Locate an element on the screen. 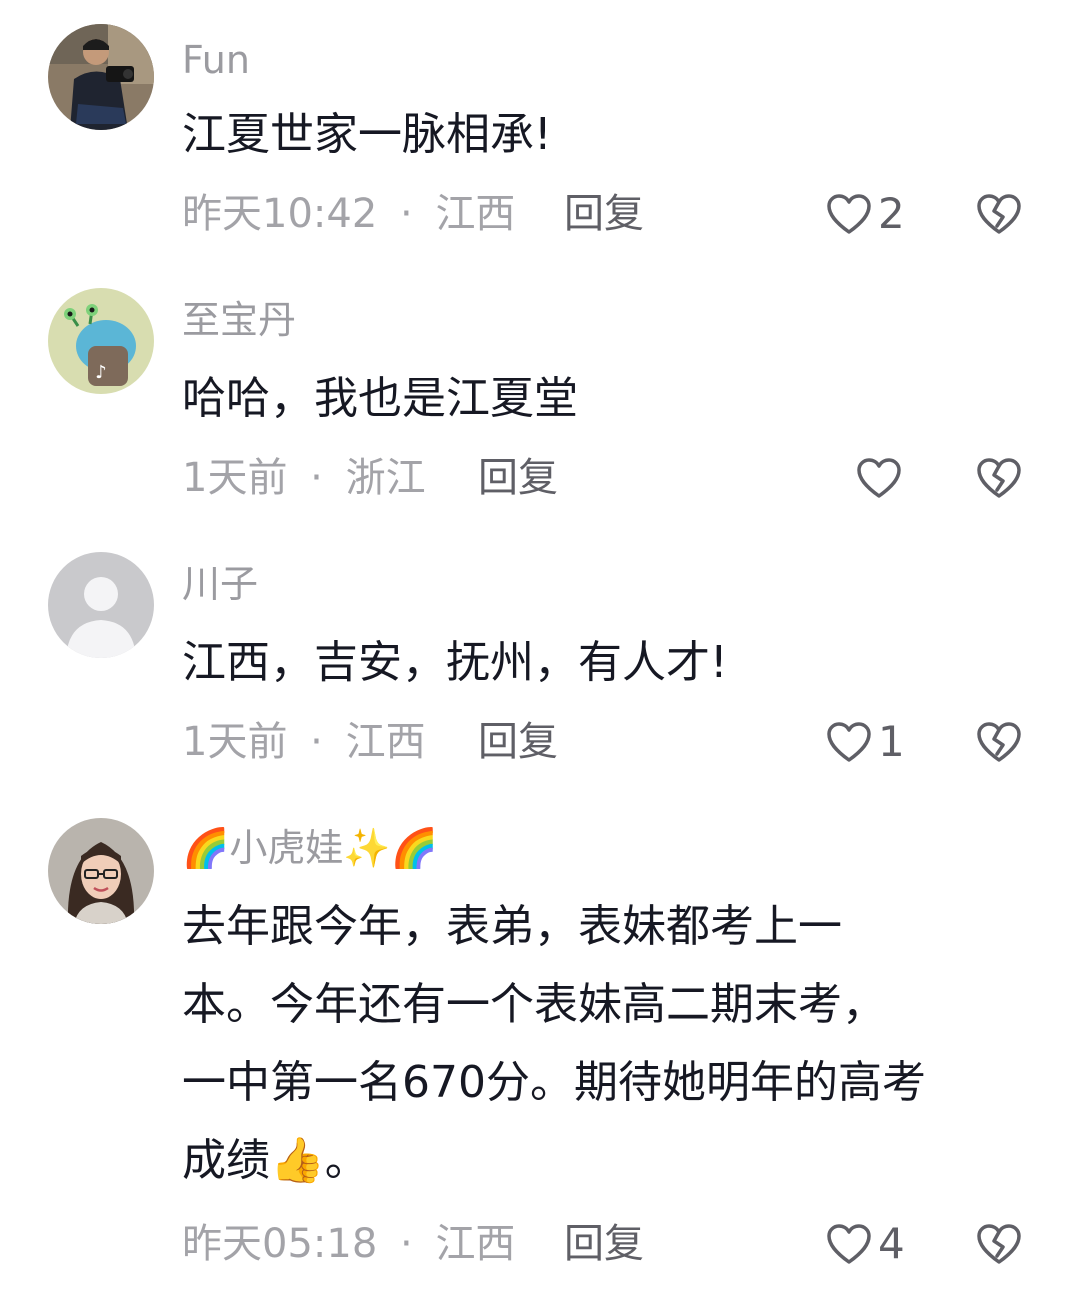  username: 至宝丹 is located at coordinates (239, 320).